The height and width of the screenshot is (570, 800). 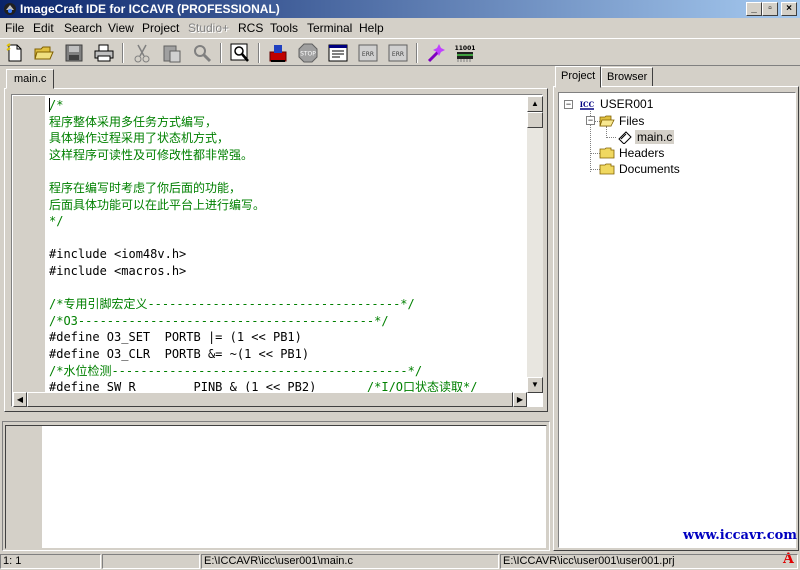 What do you see at coordinates (175, 337) in the screenshot?
I see `code-line: #define O3_SET PORTB |= (1 << PB1)` at bounding box center [175, 337].